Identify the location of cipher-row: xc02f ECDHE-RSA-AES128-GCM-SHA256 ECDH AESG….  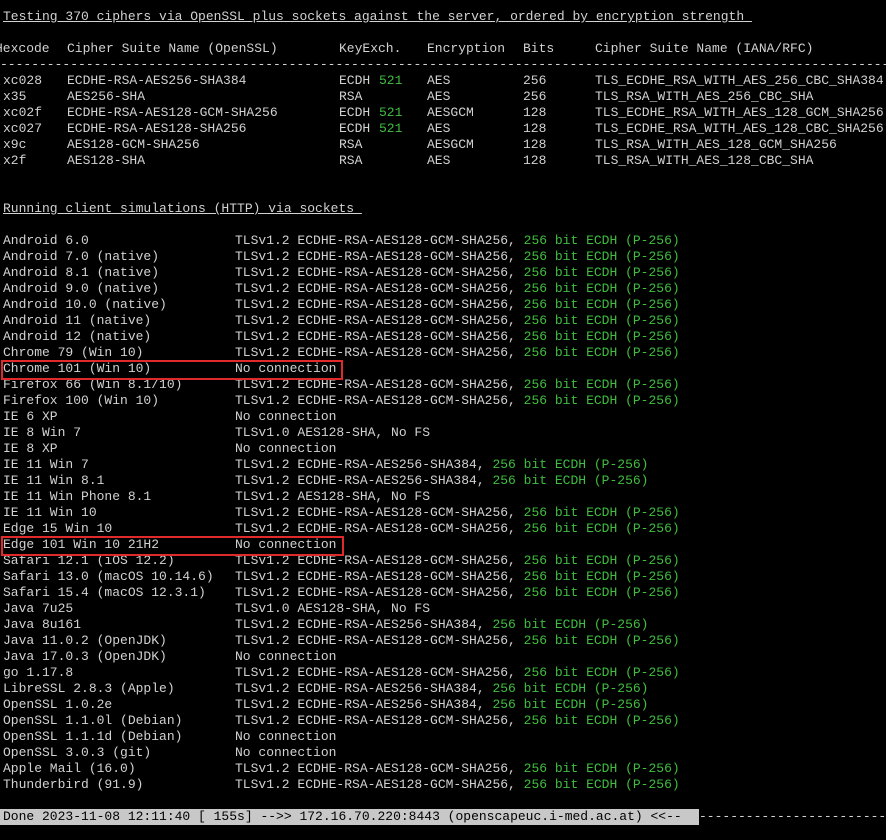
(443, 113).